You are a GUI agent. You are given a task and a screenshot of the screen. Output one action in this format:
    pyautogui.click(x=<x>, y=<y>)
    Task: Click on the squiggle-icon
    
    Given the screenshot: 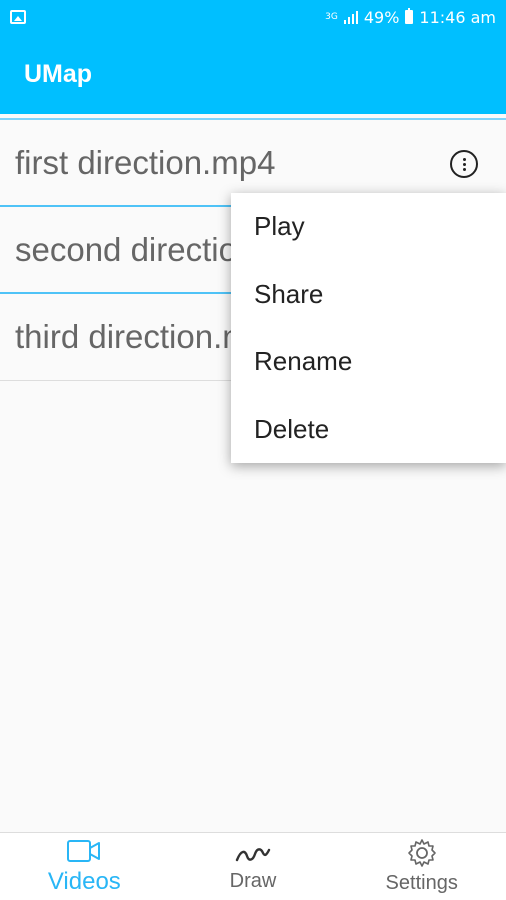 What is the action you would take?
    pyautogui.click(x=253, y=855)
    